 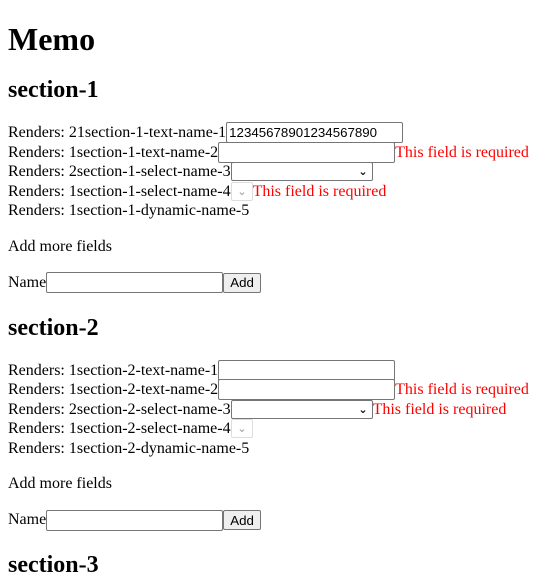 I want to click on section-heading: section-1, so click(x=53, y=90).